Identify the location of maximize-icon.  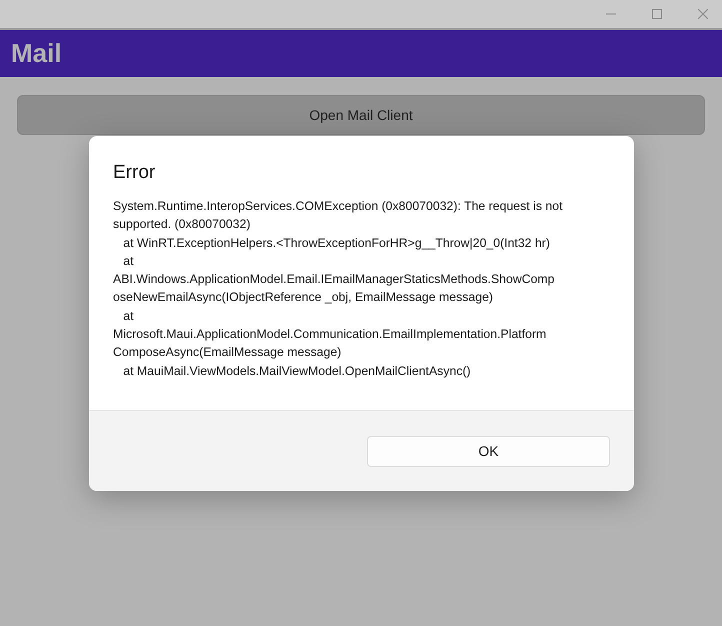
(657, 14).